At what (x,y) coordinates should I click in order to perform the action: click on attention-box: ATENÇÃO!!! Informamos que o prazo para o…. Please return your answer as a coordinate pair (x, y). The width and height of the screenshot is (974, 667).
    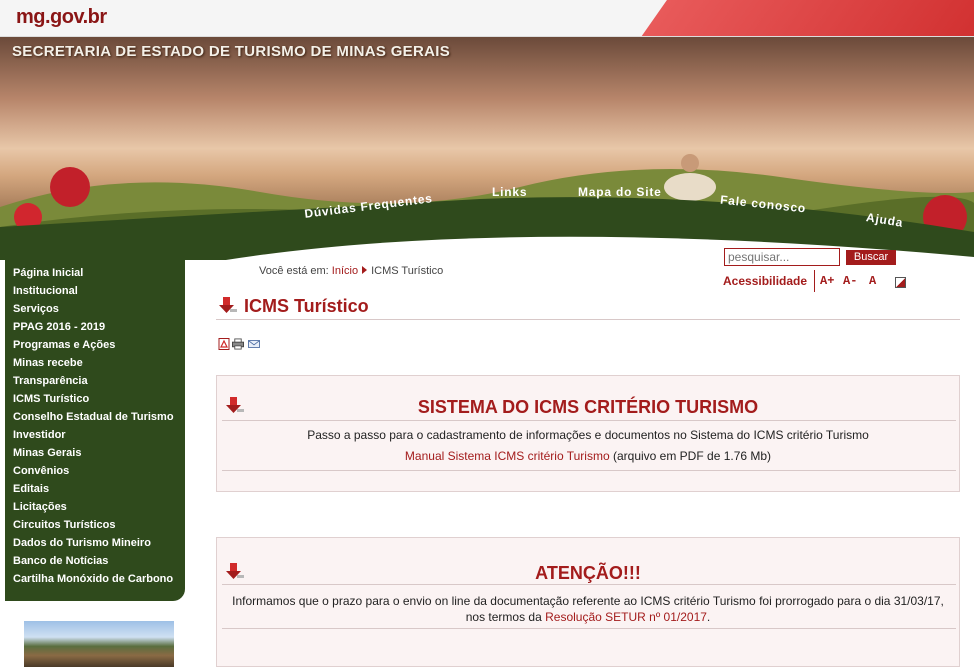
    Looking at the image, I should click on (588, 602).